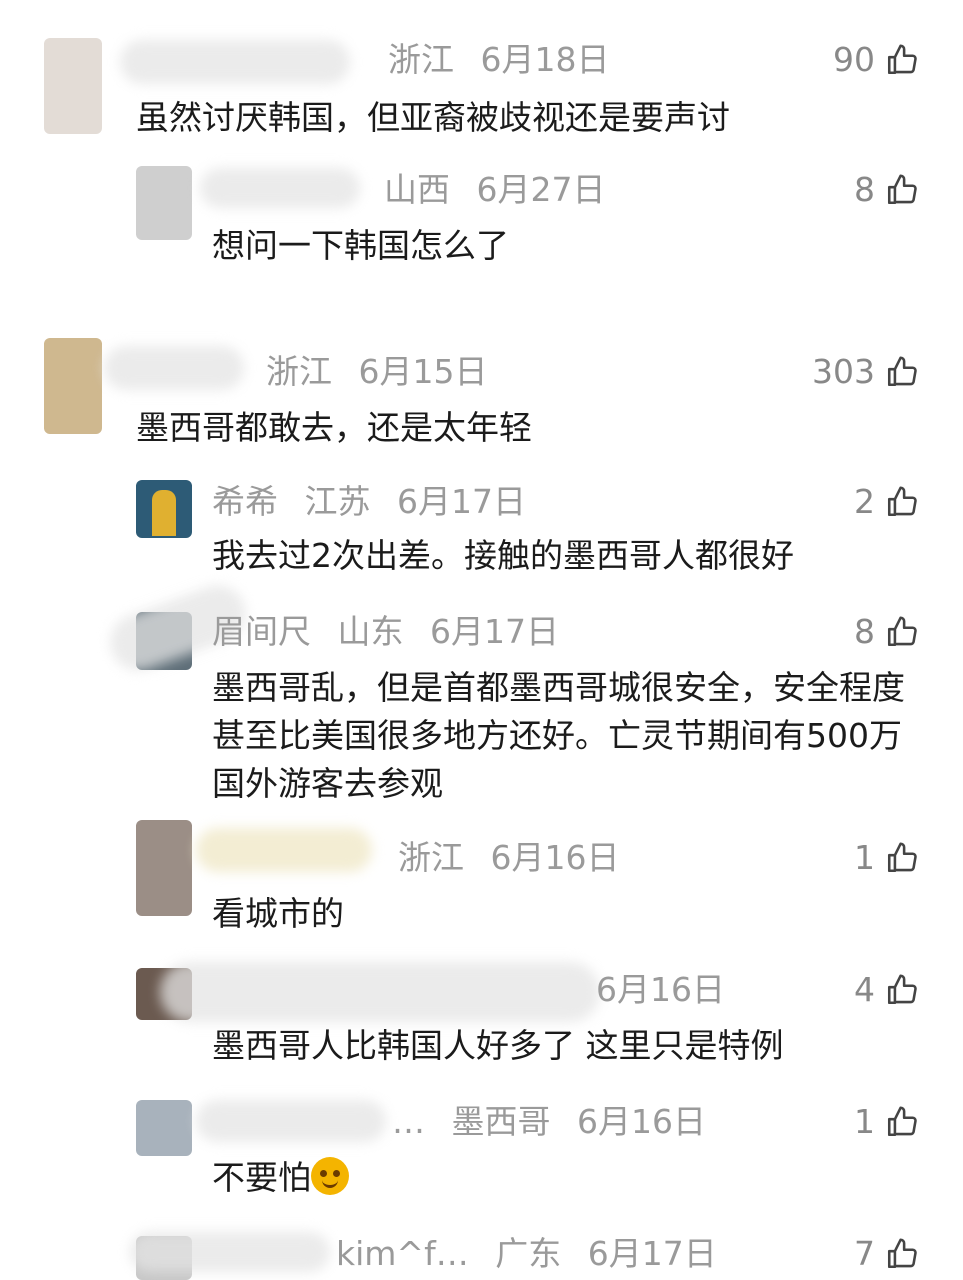 This screenshot has width=963, height=1280. What do you see at coordinates (886, 1254) in the screenshot?
I see `like-button: 7` at bounding box center [886, 1254].